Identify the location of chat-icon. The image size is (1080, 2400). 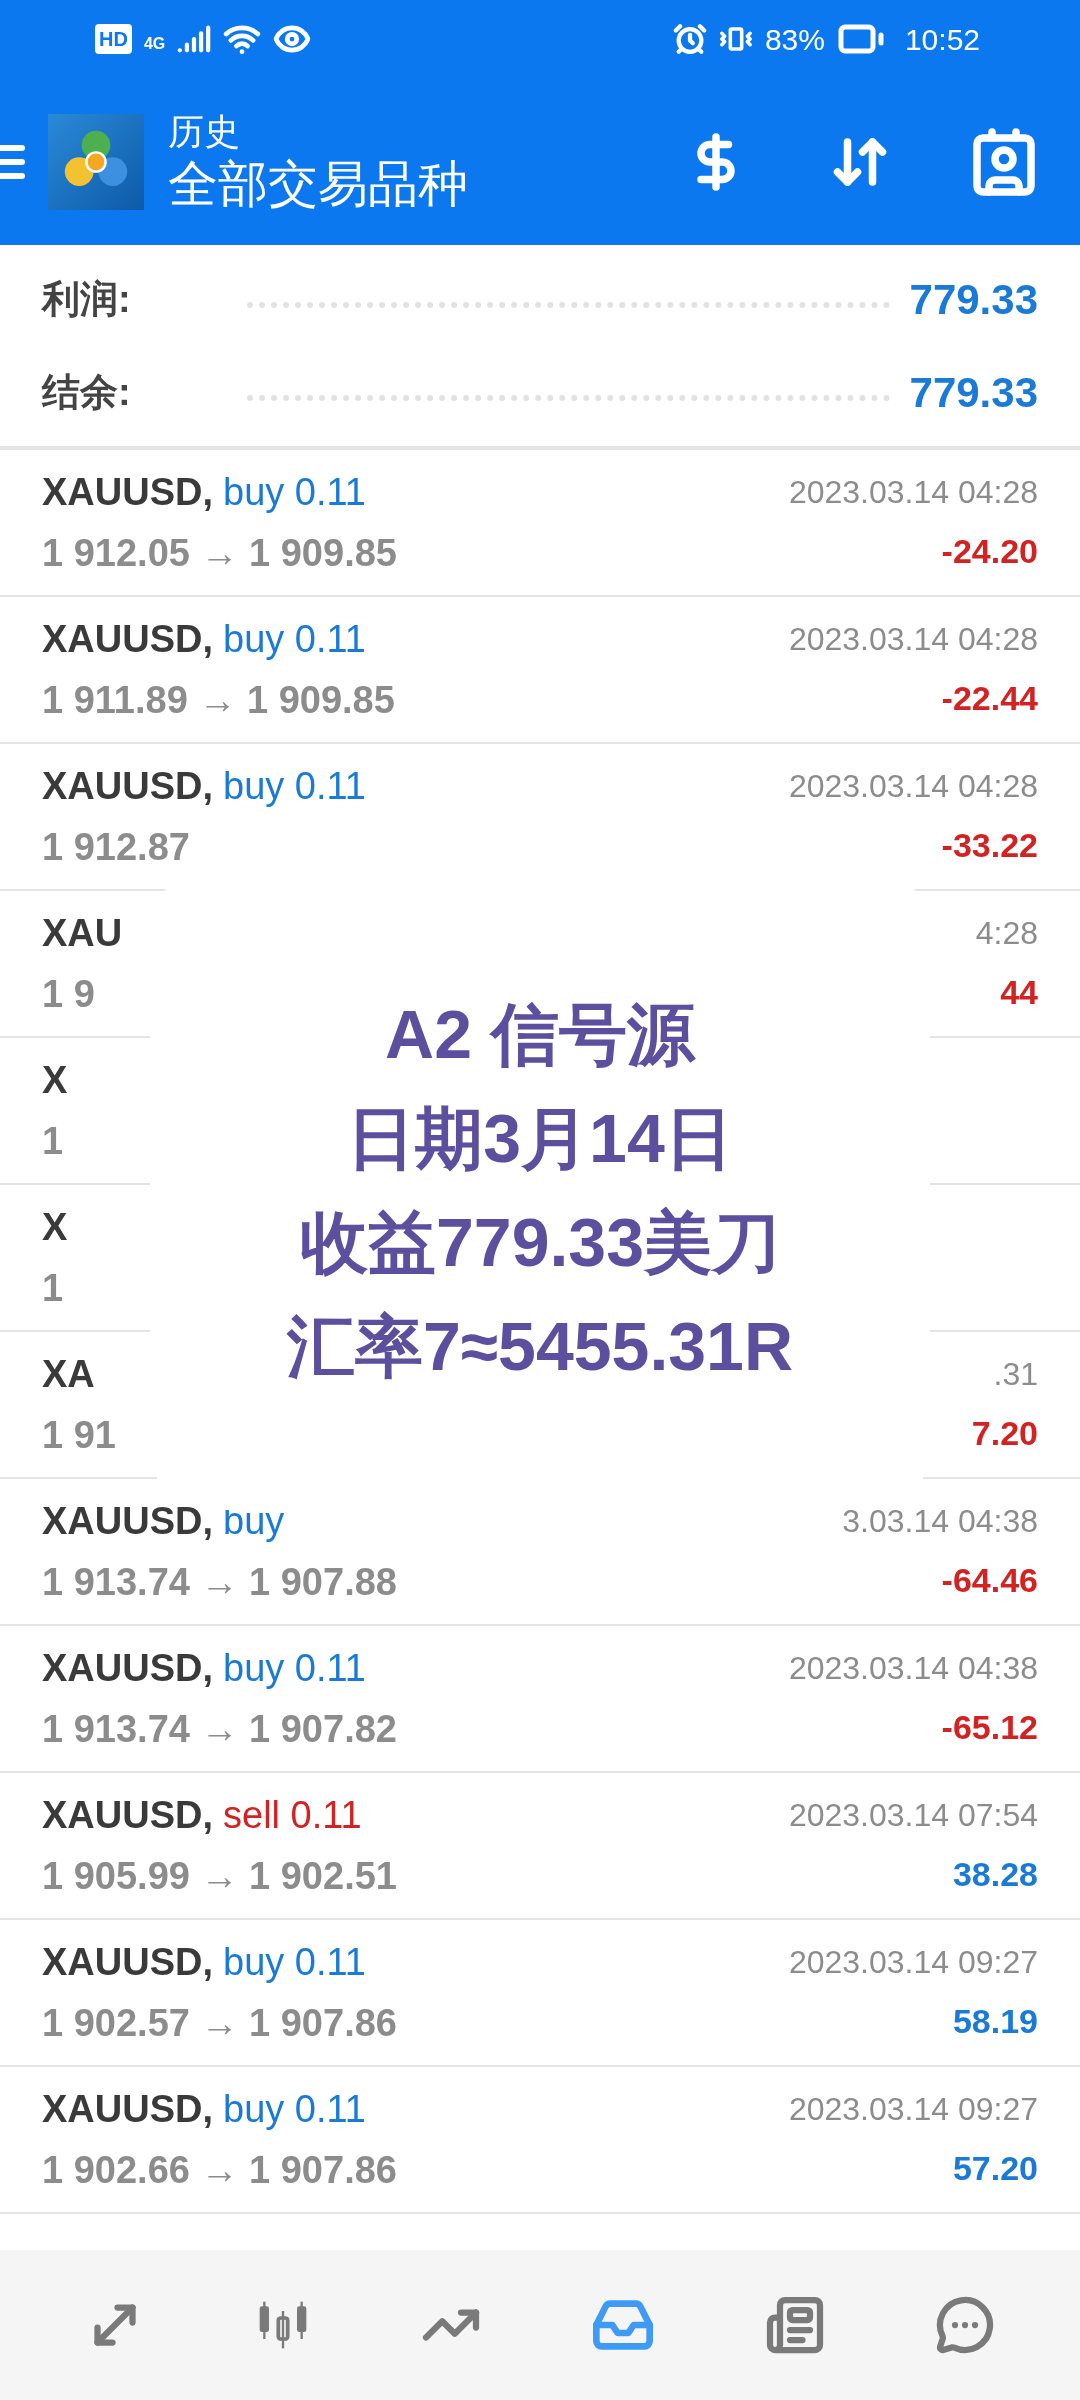
(965, 2325).